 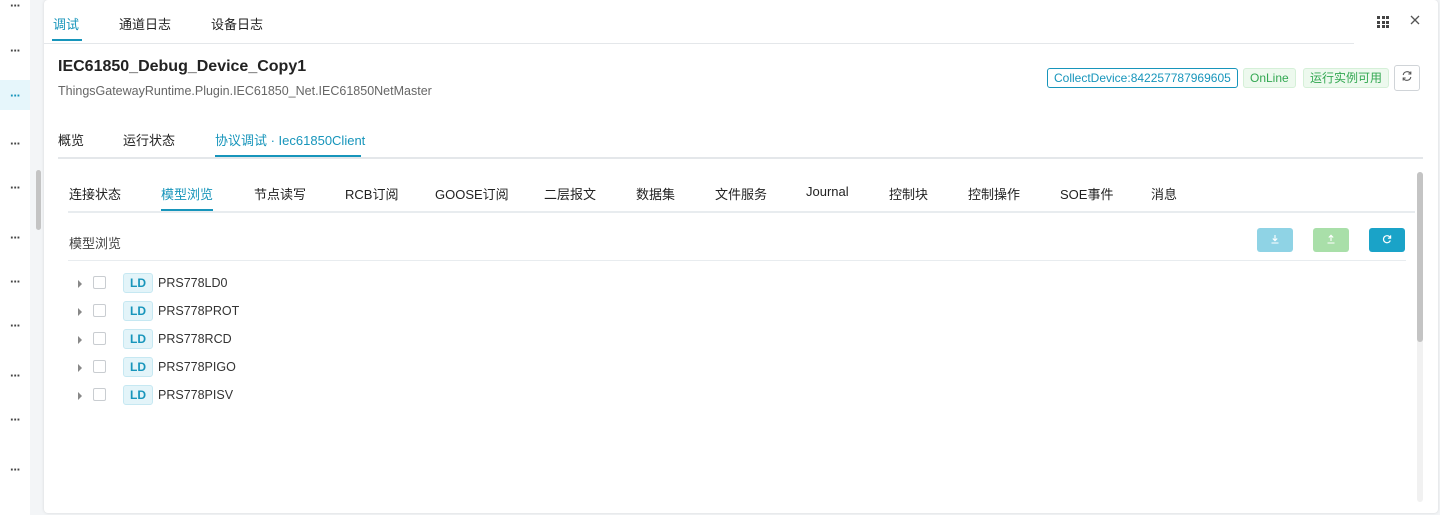 What do you see at coordinates (38, 200) in the screenshot?
I see `sidebar-scrollbar` at bounding box center [38, 200].